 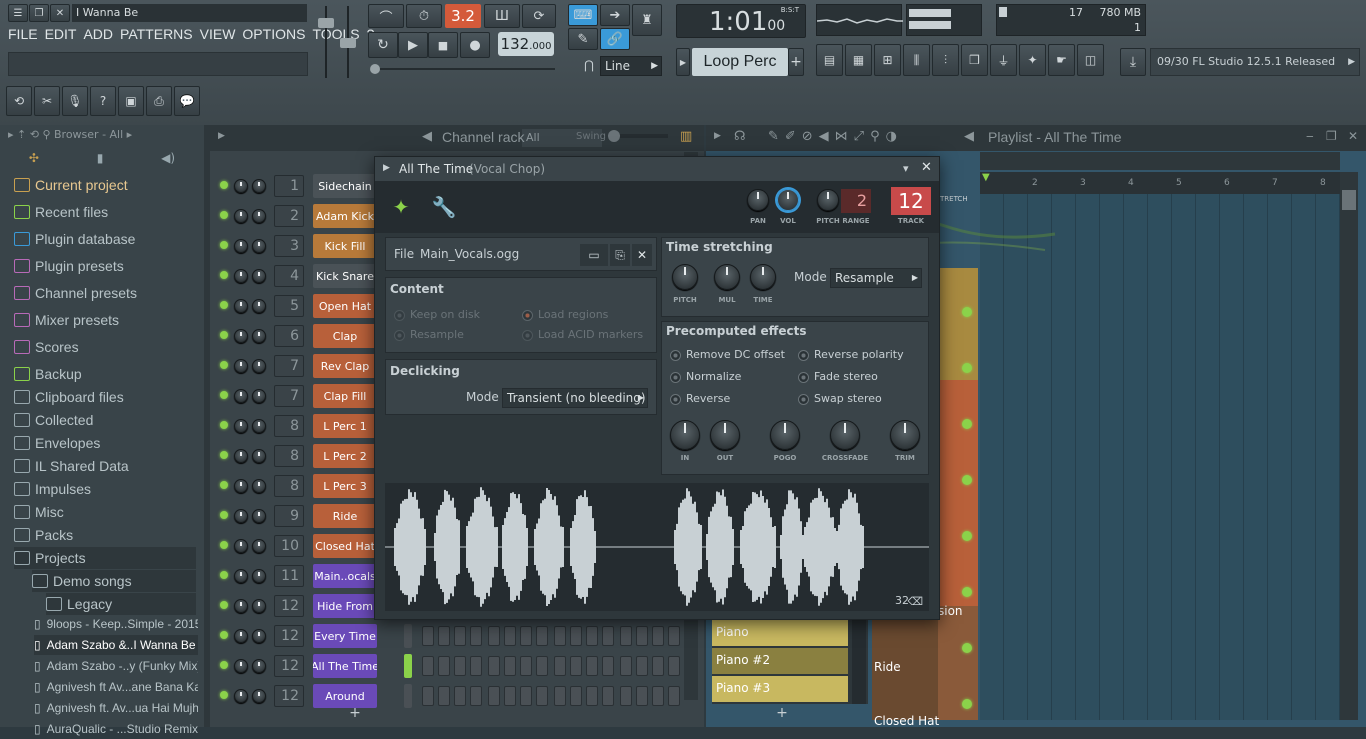 What do you see at coordinates (47, 101) in the screenshot?
I see `cut-icon: ✂` at bounding box center [47, 101].